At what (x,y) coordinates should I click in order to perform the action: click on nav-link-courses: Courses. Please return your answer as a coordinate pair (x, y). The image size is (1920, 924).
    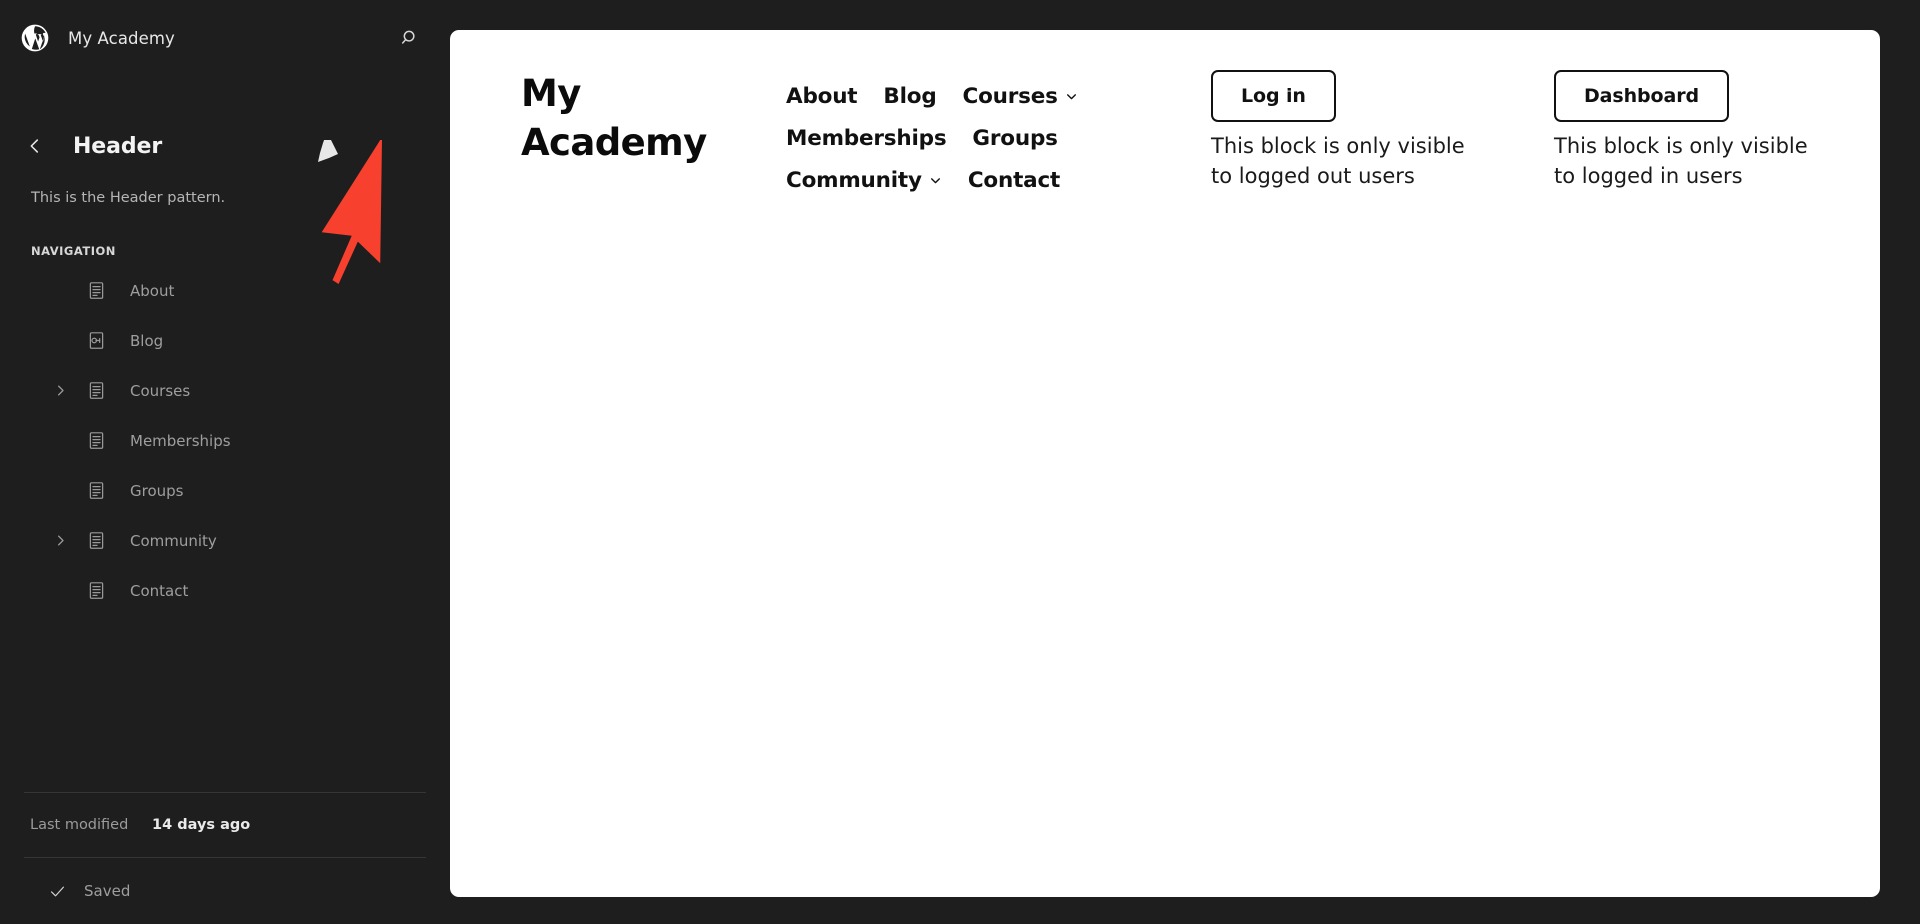
    Looking at the image, I should click on (1020, 96).